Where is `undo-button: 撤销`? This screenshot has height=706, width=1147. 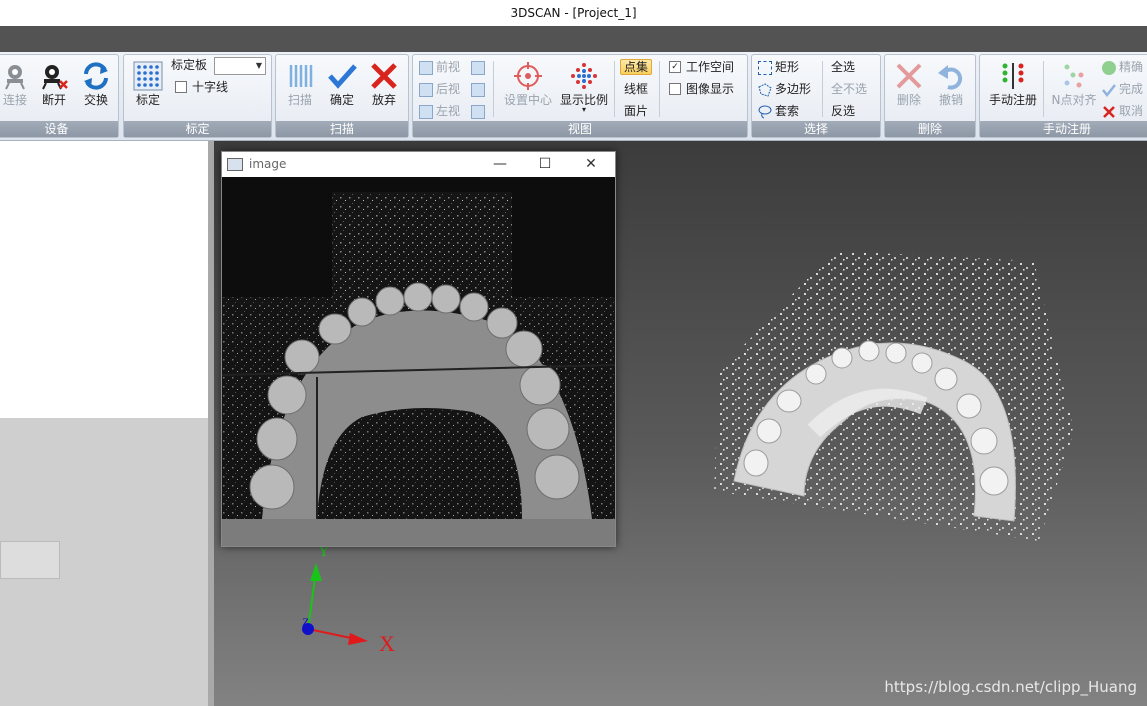 undo-button: 撤销 is located at coordinates (951, 87).